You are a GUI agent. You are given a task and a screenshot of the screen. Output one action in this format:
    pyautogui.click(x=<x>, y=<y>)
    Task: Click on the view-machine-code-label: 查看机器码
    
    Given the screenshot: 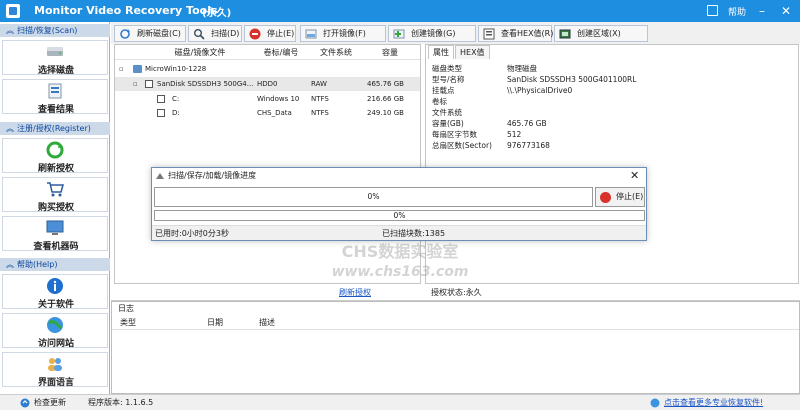 What is the action you would take?
    pyautogui.click(x=56, y=247)
    